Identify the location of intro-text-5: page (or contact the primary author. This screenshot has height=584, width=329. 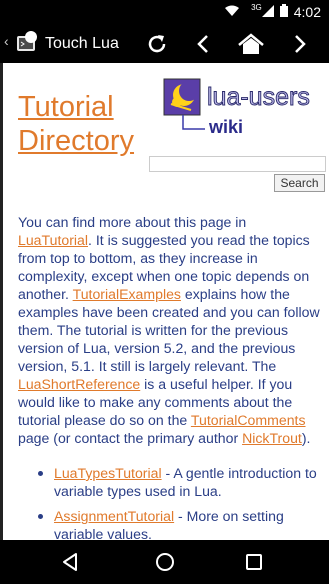
(130, 438).